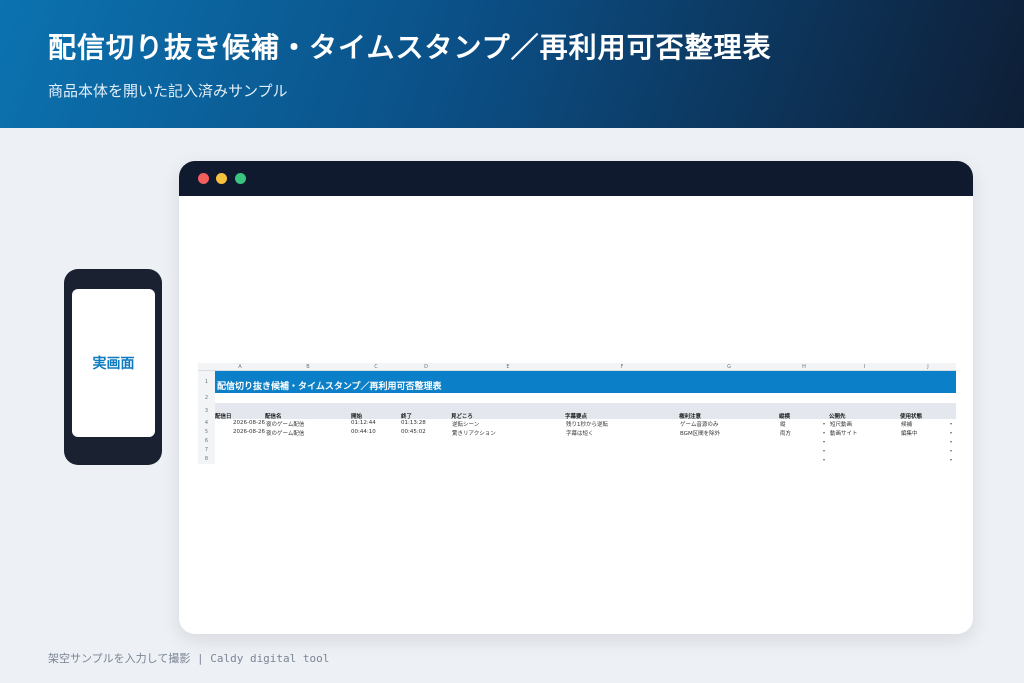  Describe the element at coordinates (206, 411) in the screenshot. I see `row-number: 3` at that location.